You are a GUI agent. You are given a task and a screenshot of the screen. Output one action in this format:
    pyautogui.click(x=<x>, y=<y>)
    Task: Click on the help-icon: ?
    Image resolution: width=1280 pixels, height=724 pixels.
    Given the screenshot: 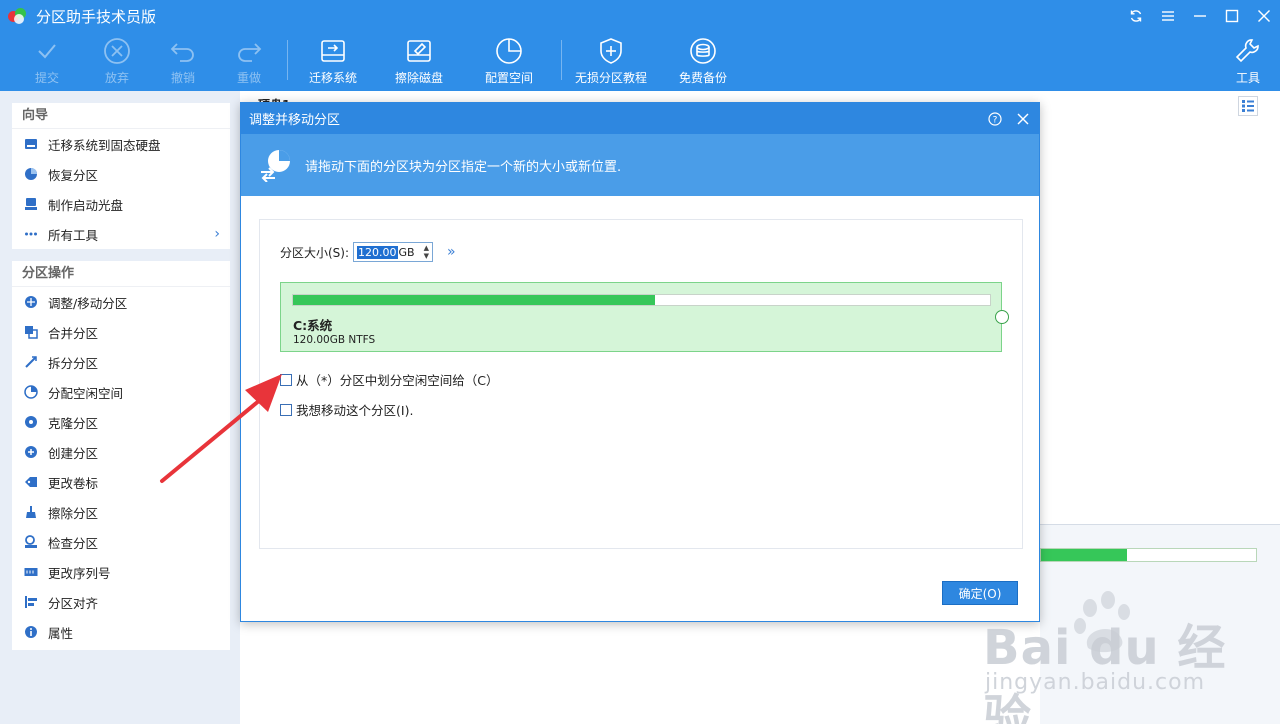 What is the action you would take?
    pyautogui.click(x=995, y=119)
    